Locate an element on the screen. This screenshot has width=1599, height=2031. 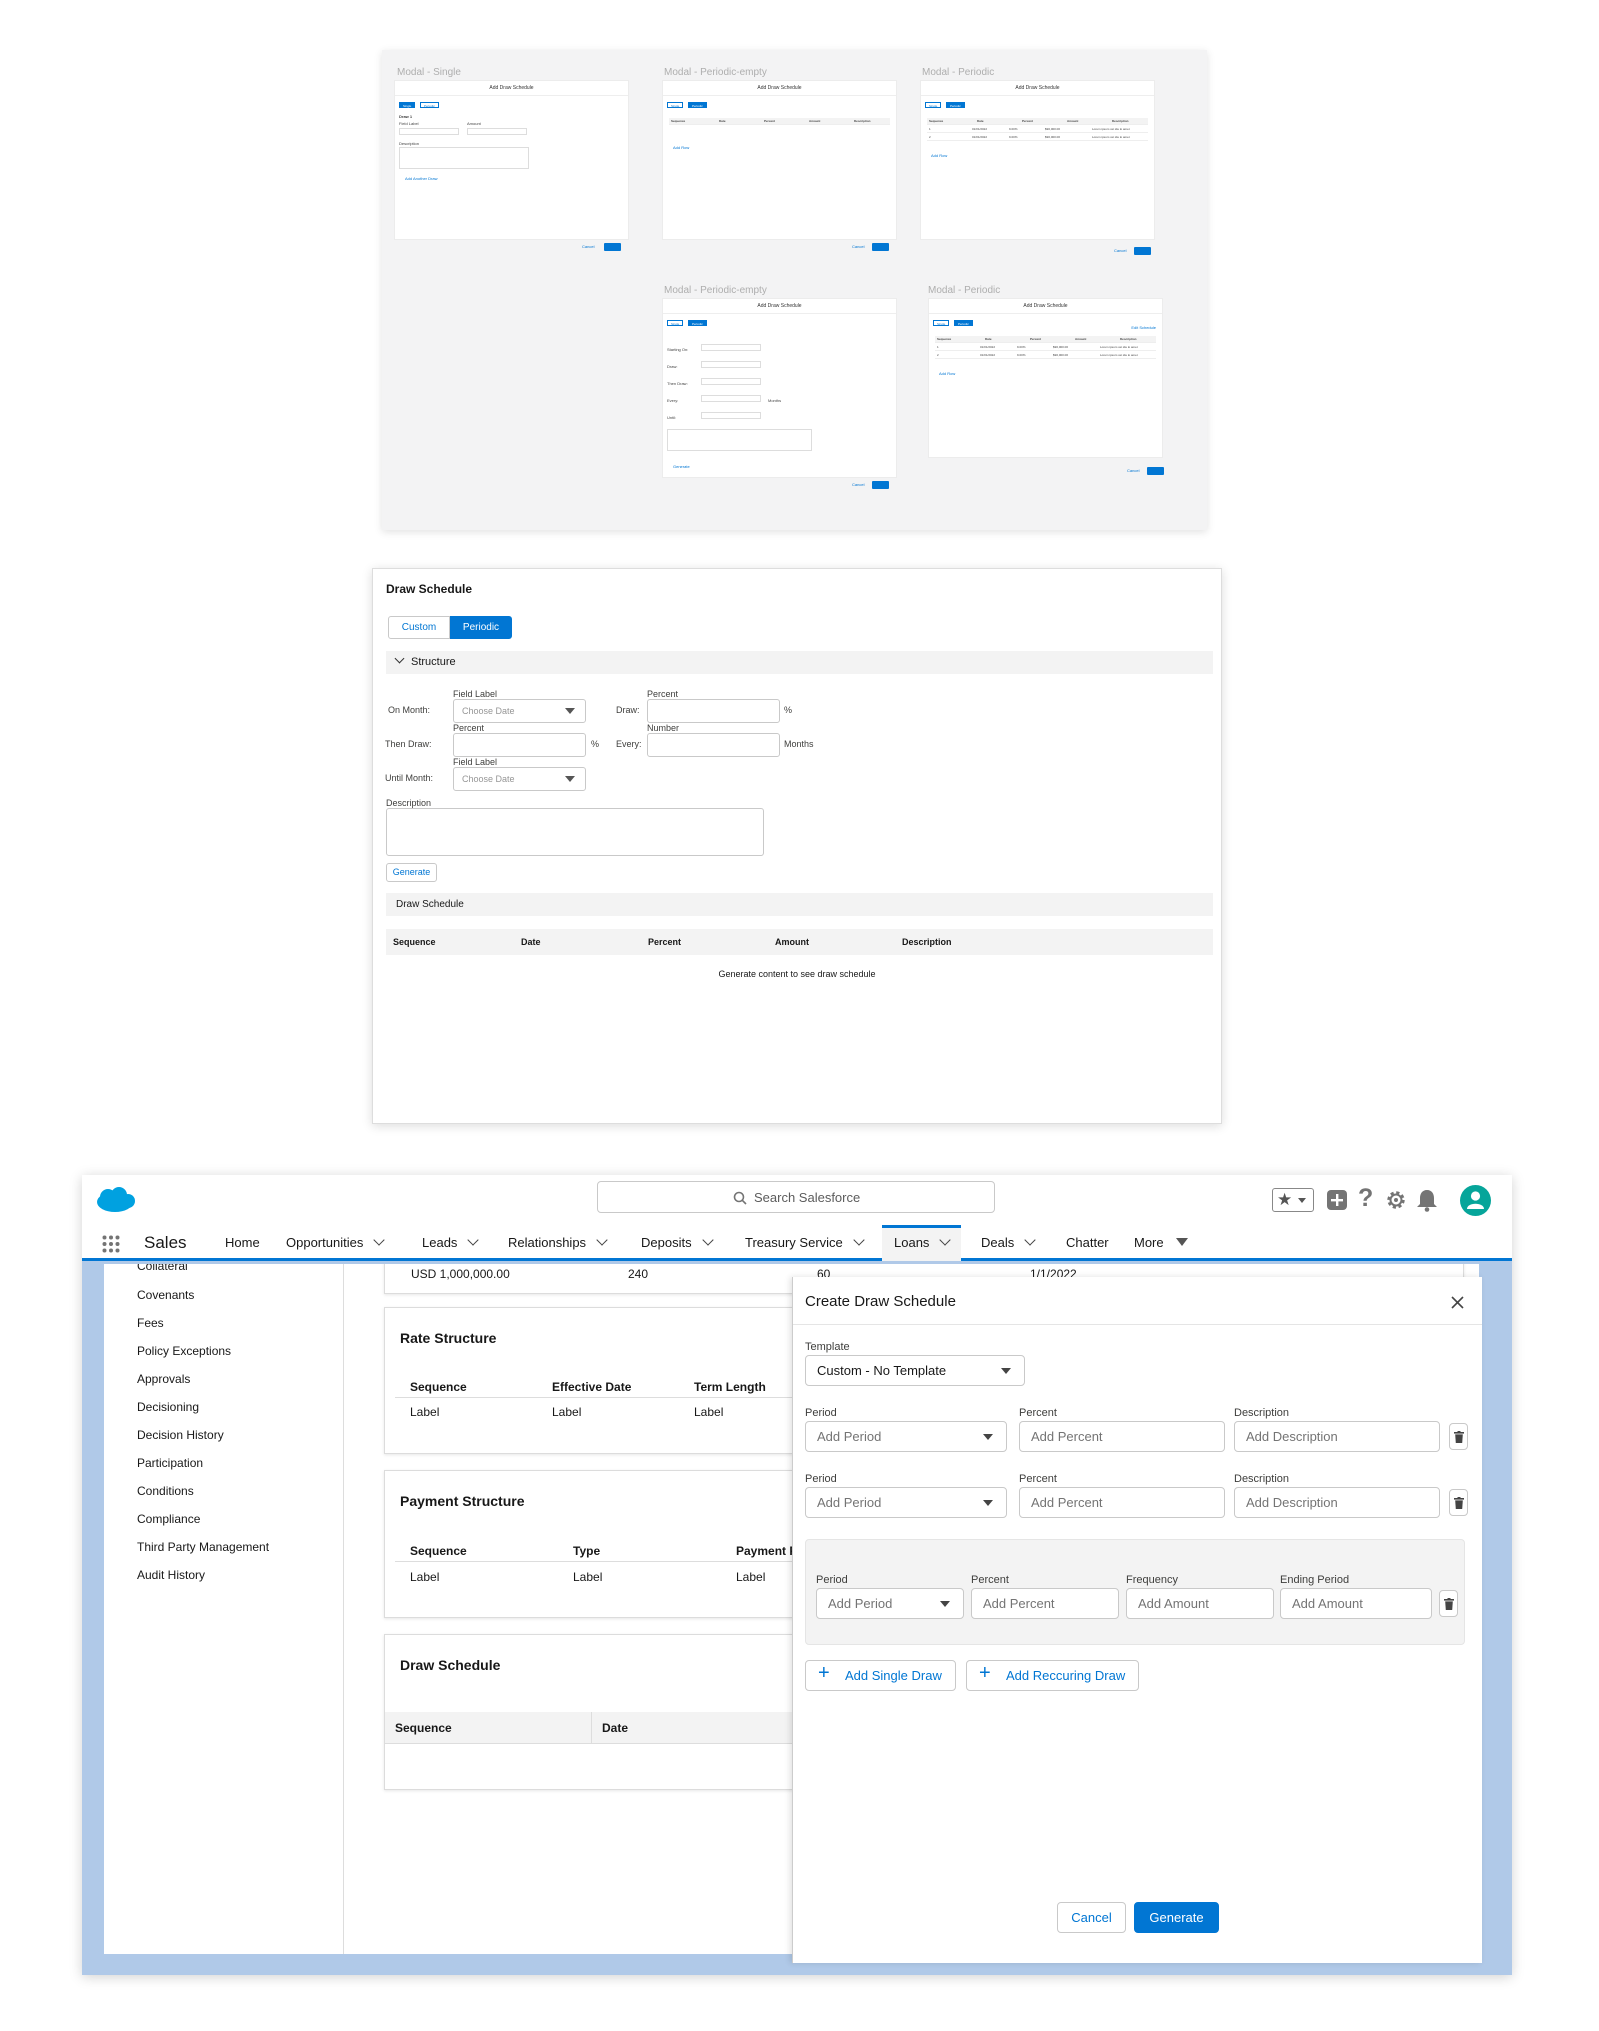
cancel-button: Cancel is located at coordinates (1091, 1917).